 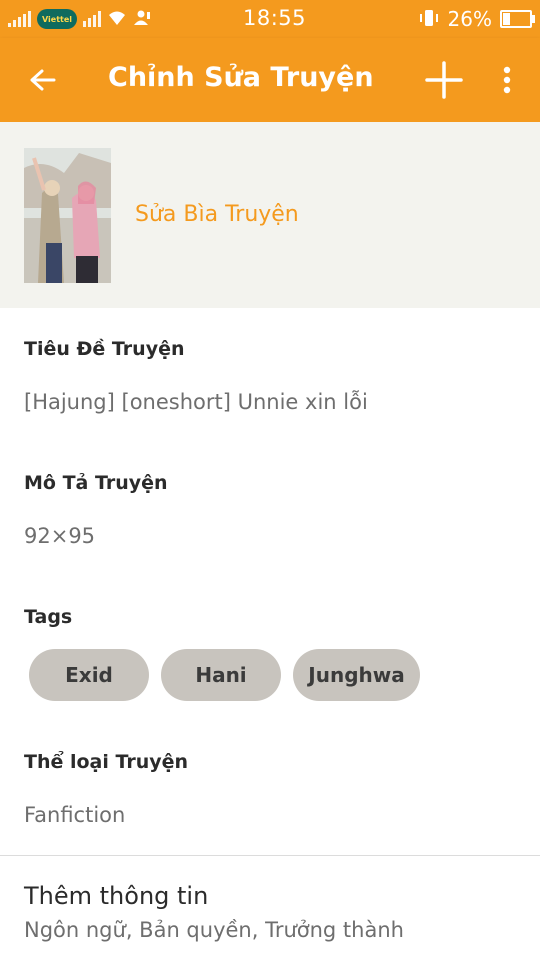 I want to click on story-title-field: [Hajung] [oneshort] Unnie xin lỗi, so click(x=196, y=402).